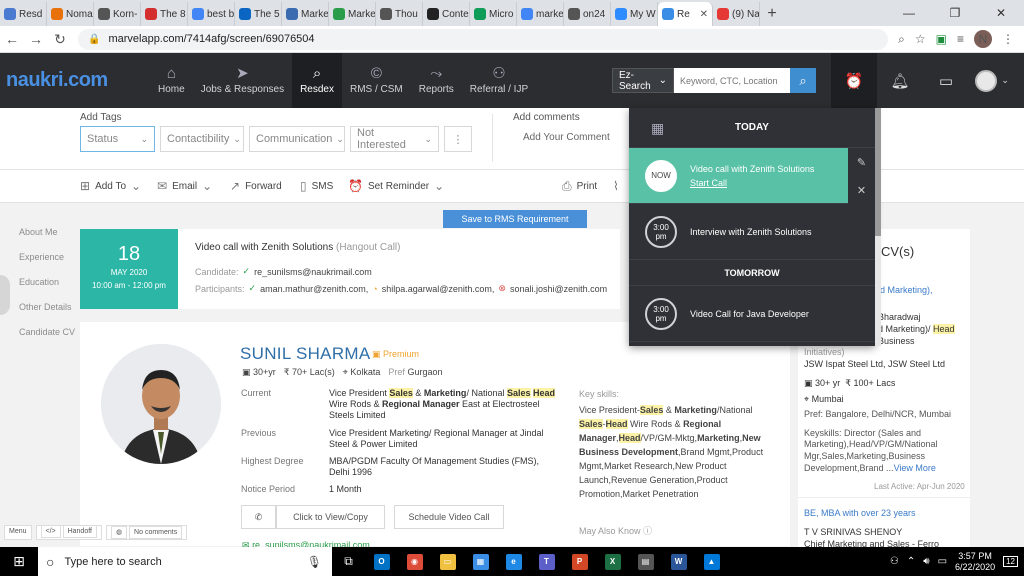  I want to click on email-button: ✉ Email ⌄, so click(184, 186).